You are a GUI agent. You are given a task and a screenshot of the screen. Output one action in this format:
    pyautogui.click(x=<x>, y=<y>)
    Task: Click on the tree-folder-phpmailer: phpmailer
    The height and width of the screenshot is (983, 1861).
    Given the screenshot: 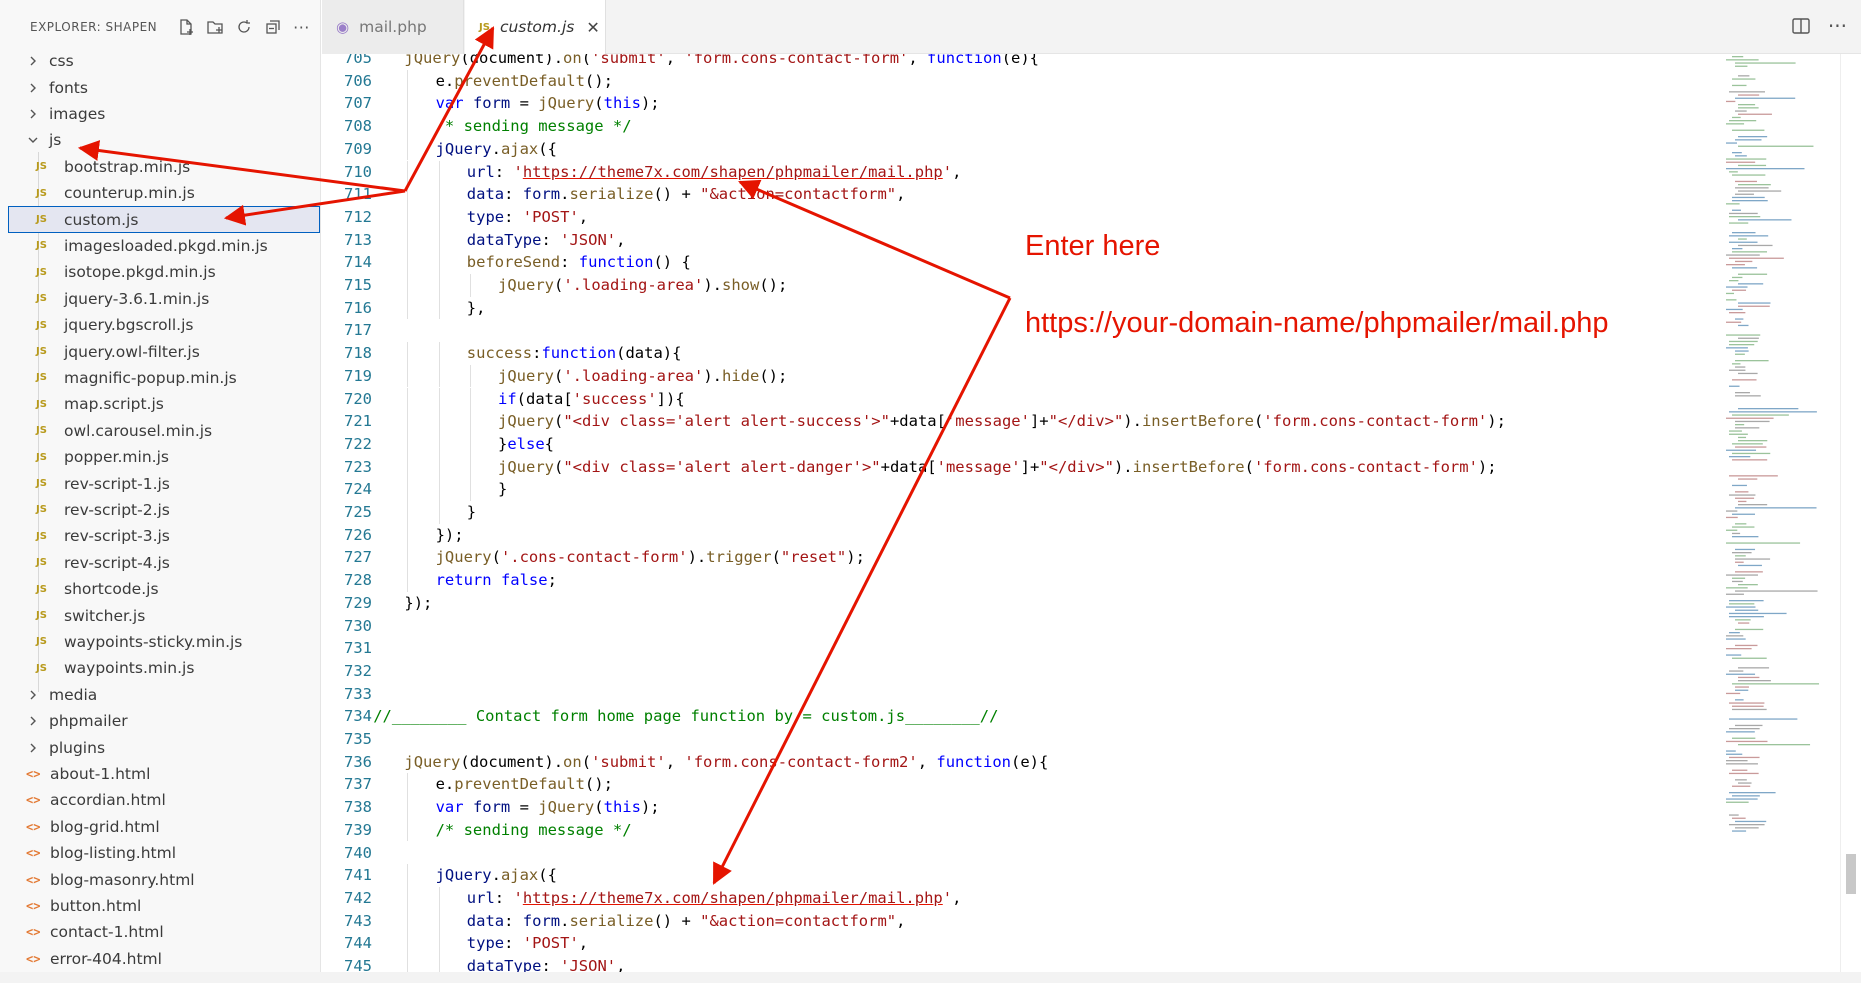 What is the action you would take?
    pyautogui.click(x=160, y=721)
    